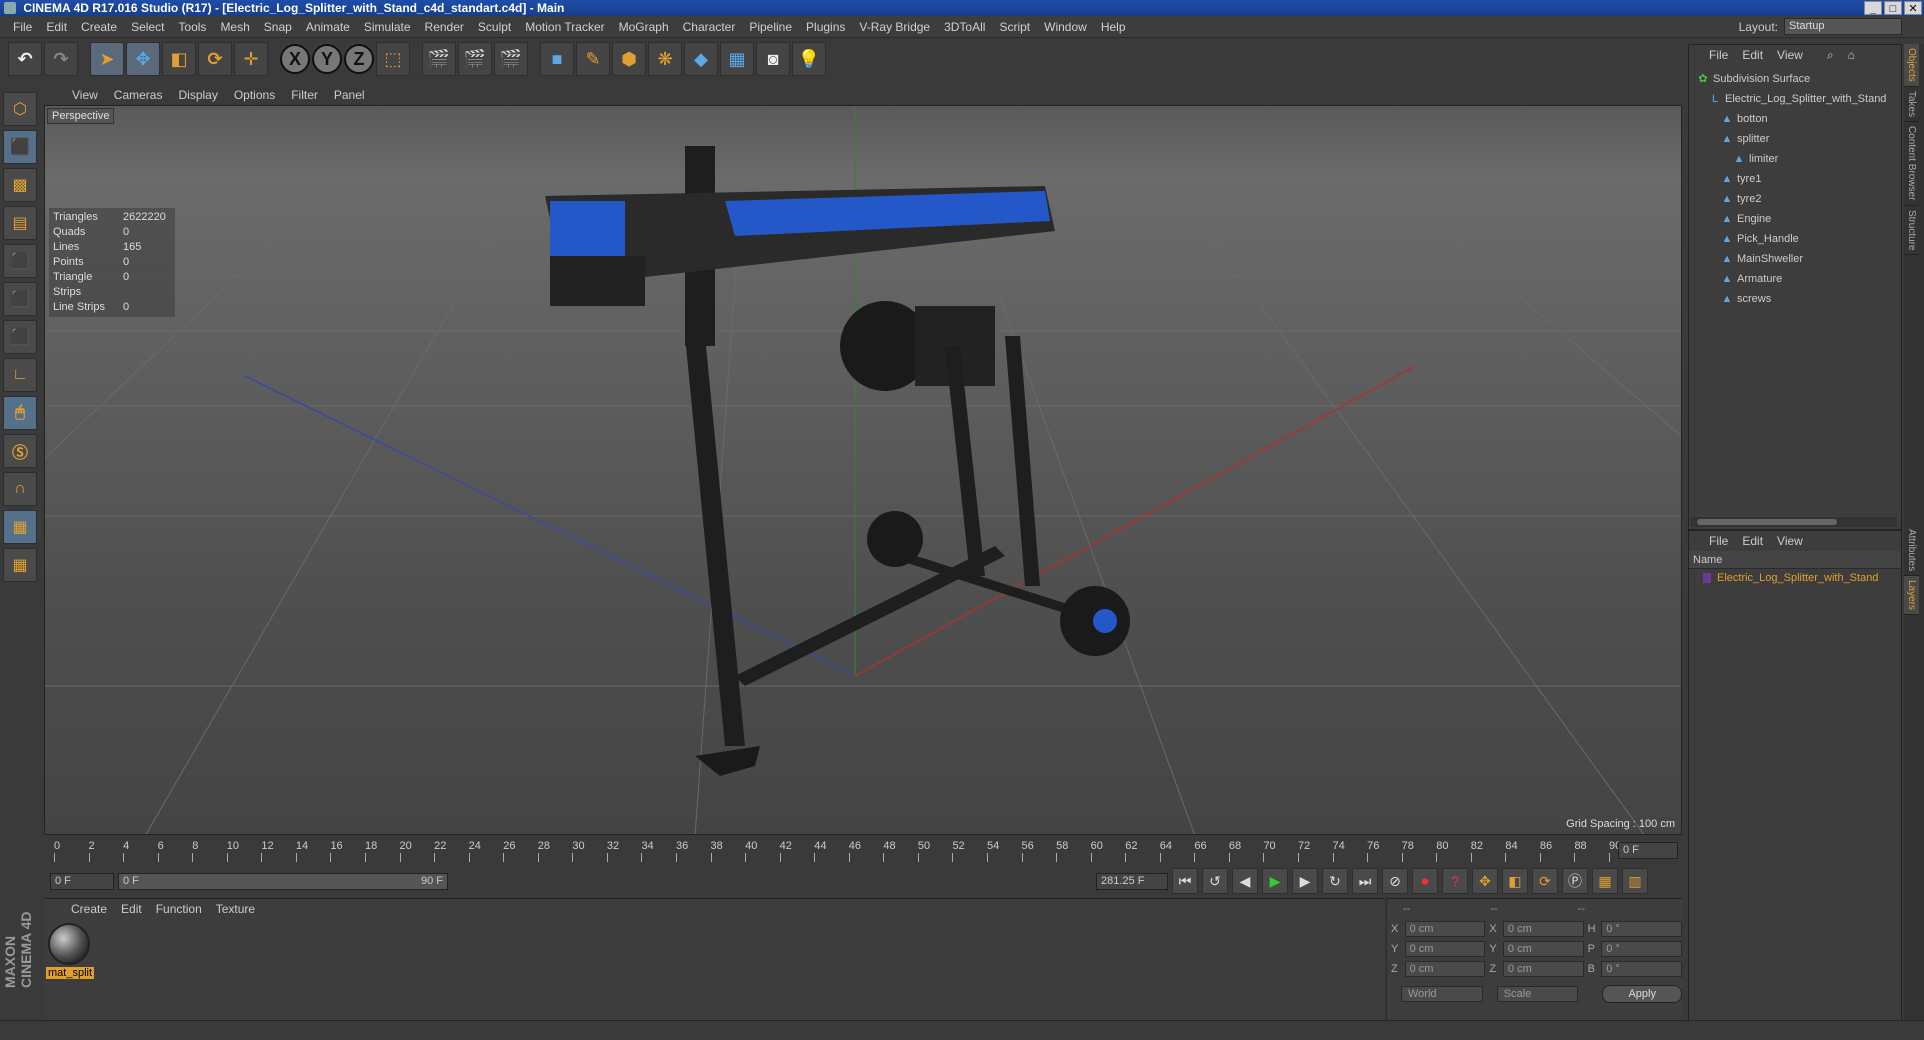  What do you see at coordinates (444, 27) in the screenshot?
I see `menu-render: Render` at bounding box center [444, 27].